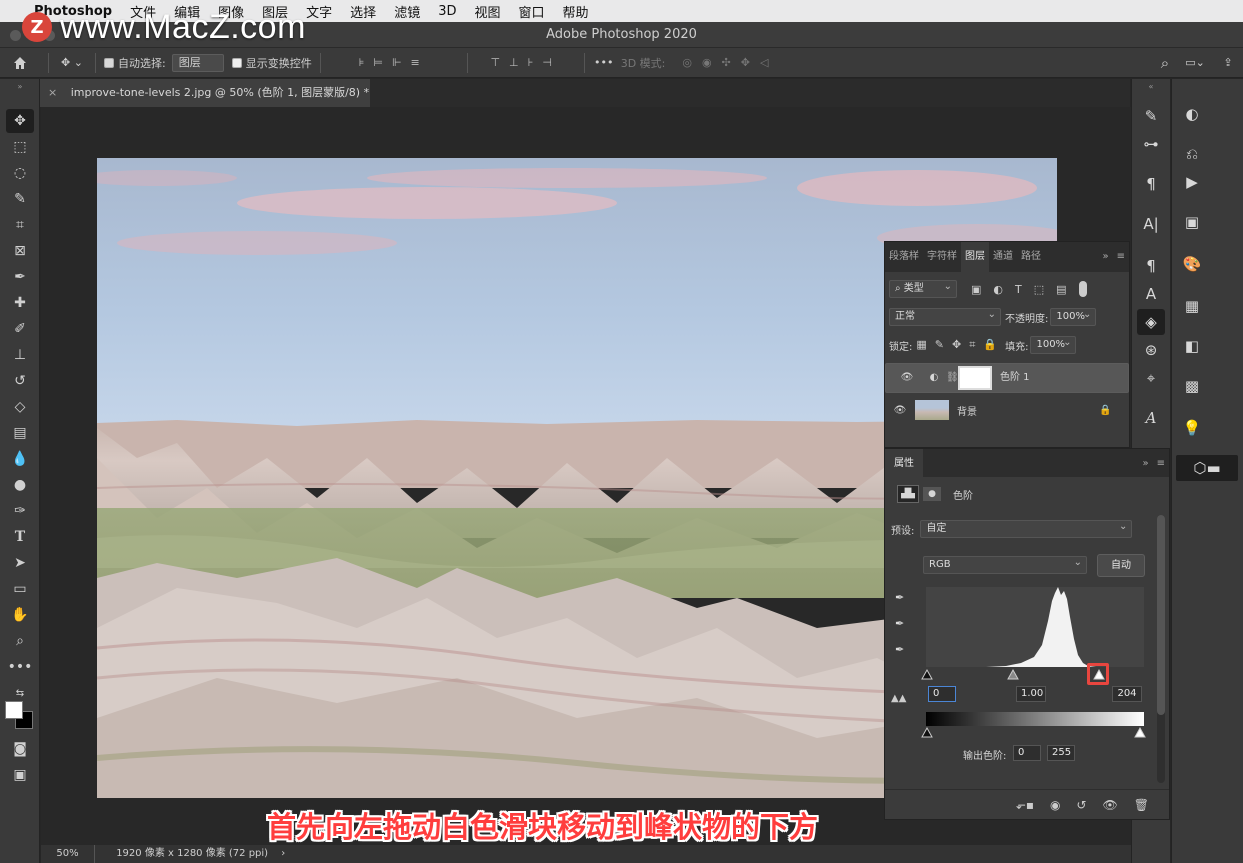 The width and height of the screenshot is (1243, 863). Describe the element at coordinates (532, 11) in the screenshot. I see `menu-window: 窗口` at that location.